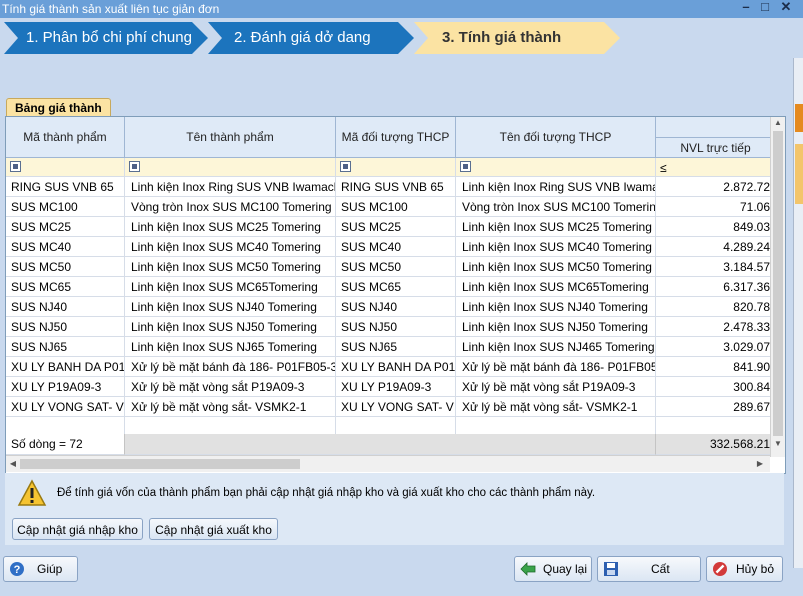  I want to click on cell-cost-object-code: SUS NJ40, so click(396, 307).